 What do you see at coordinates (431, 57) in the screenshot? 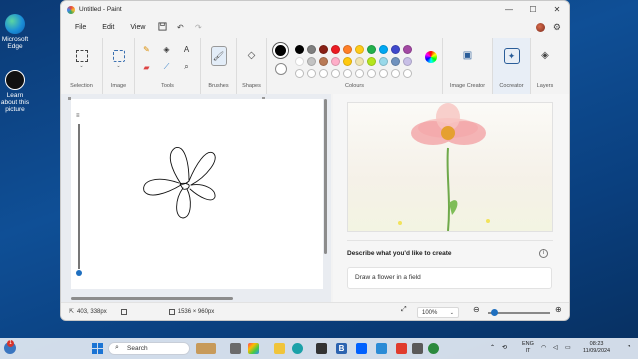
I see `edit-colors-icon` at bounding box center [431, 57].